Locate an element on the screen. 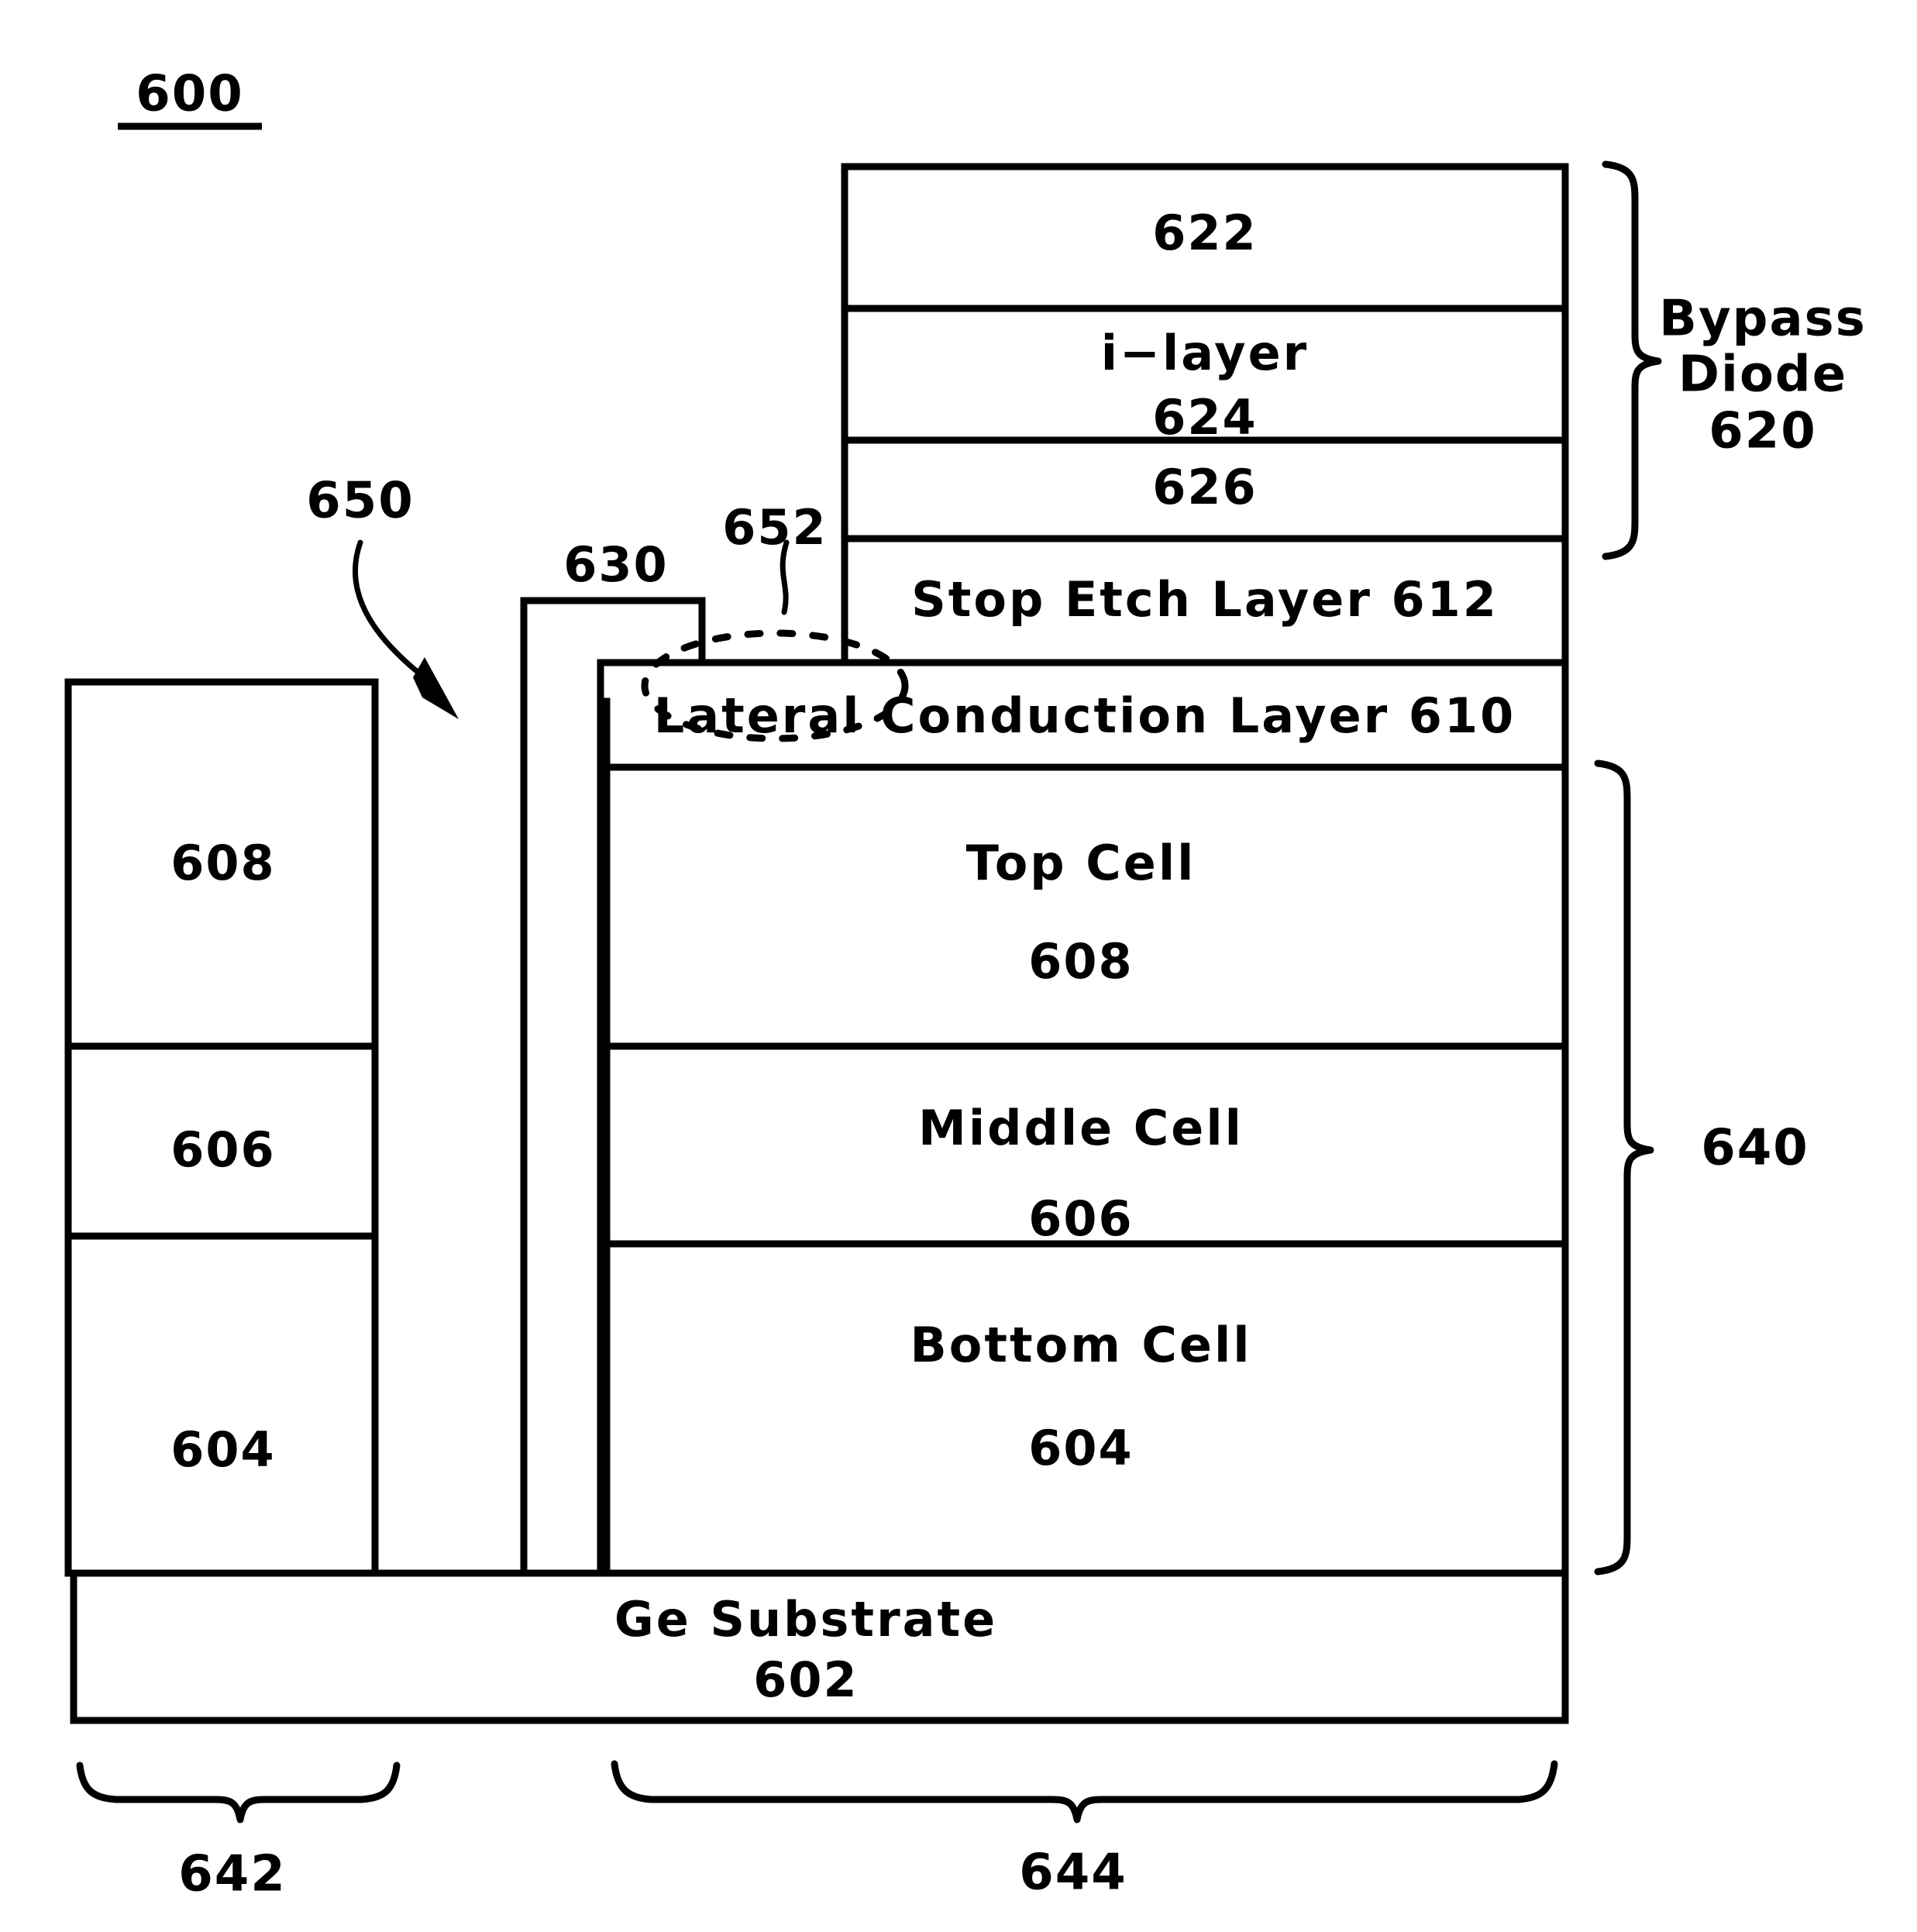  bottom-cell-label: Bottom Cell is located at coordinates (1081, 1345).